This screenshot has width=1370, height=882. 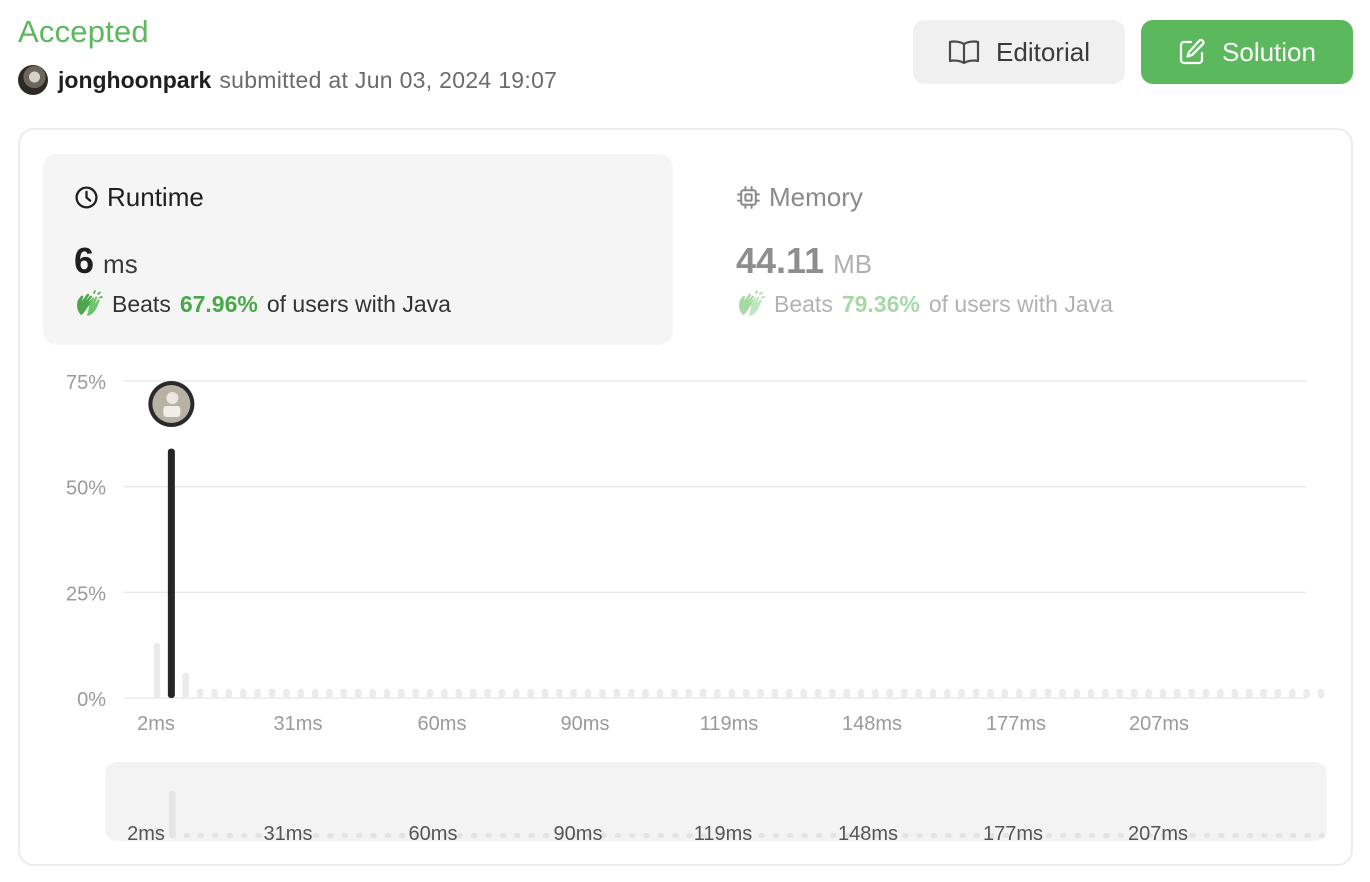 I want to click on avatar, so click(x=33, y=80).